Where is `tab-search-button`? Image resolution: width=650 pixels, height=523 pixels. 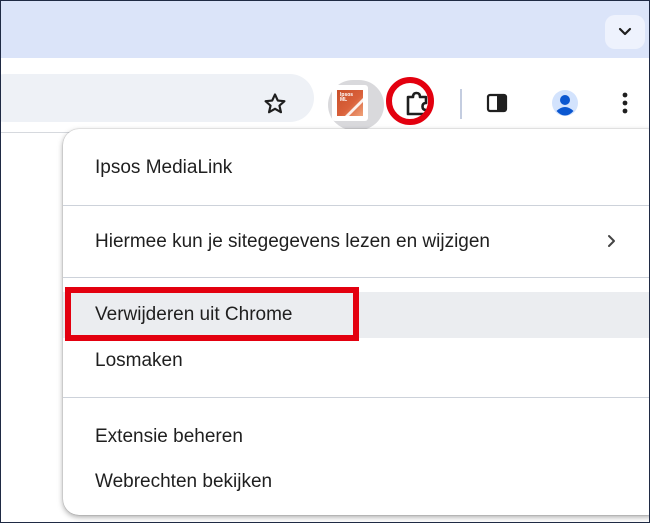 tab-search-button is located at coordinates (625, 32).